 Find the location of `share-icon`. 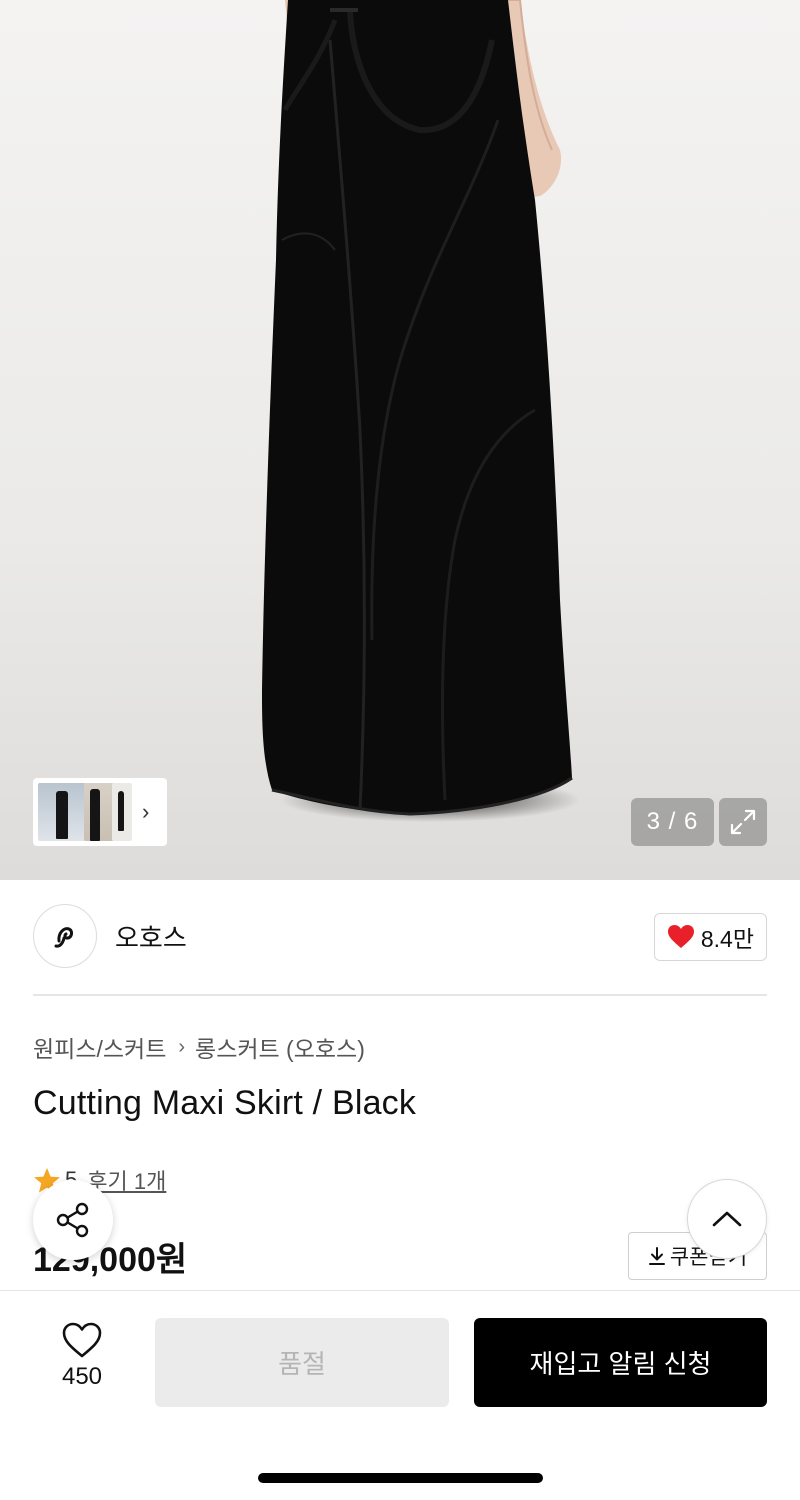

share-icon is located at coordinates (72, 1220).